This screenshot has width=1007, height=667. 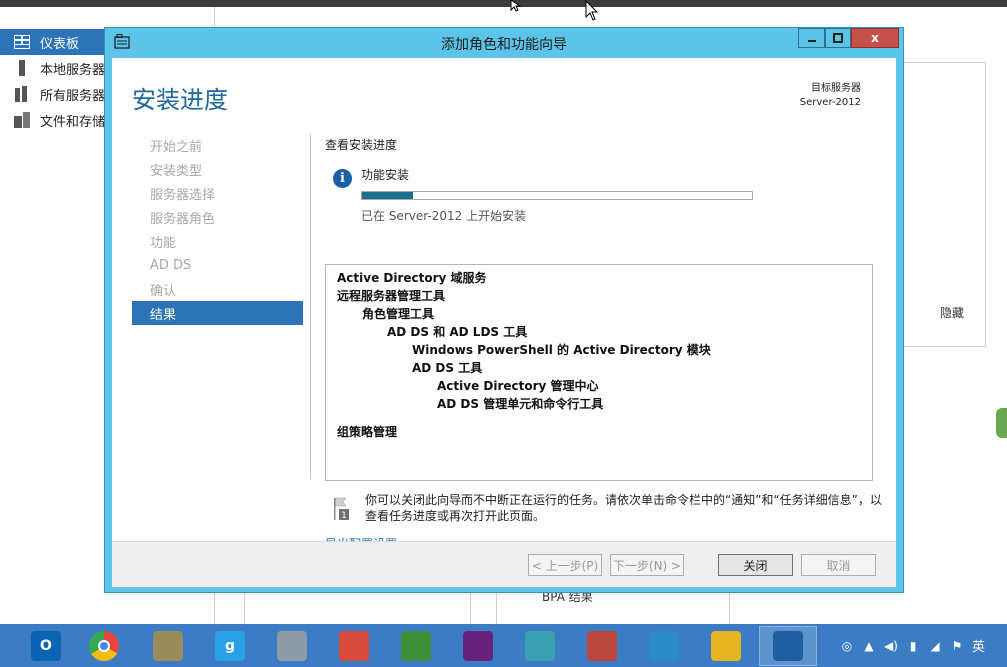 I want to click on step-ad-ds: AD DS, so click(x=171, y=265).